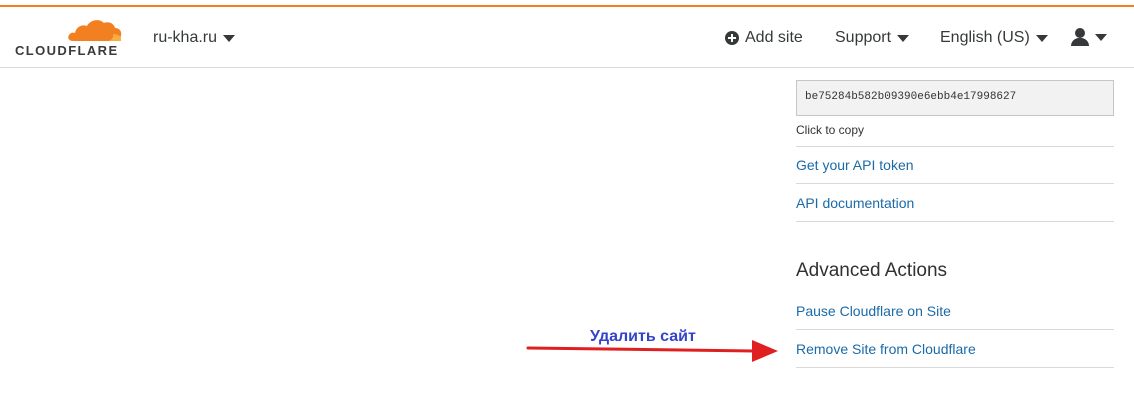 The image size is (1134, 420). Describe the element at coordinates (830, 130) in the screenshot. I see `copy-hint: Click to copy` at that location.